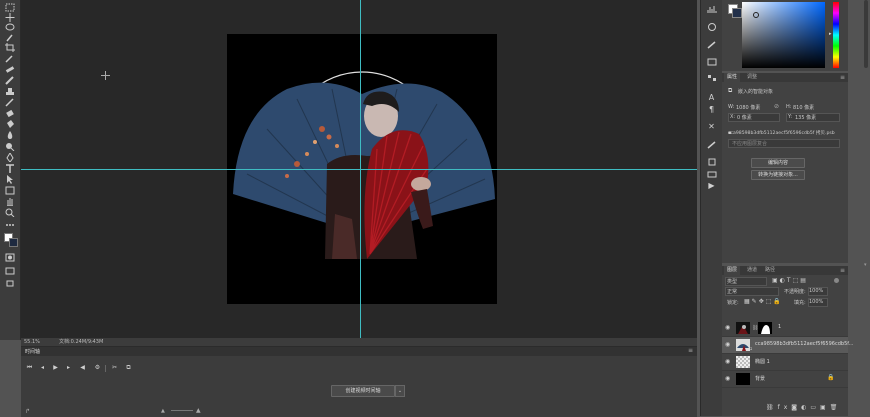 This screenshot has height=417, width=870. Describe the element at coordinates (10, 124) in the screenshot. I see `paint-bucket-tool-icon` at that location.